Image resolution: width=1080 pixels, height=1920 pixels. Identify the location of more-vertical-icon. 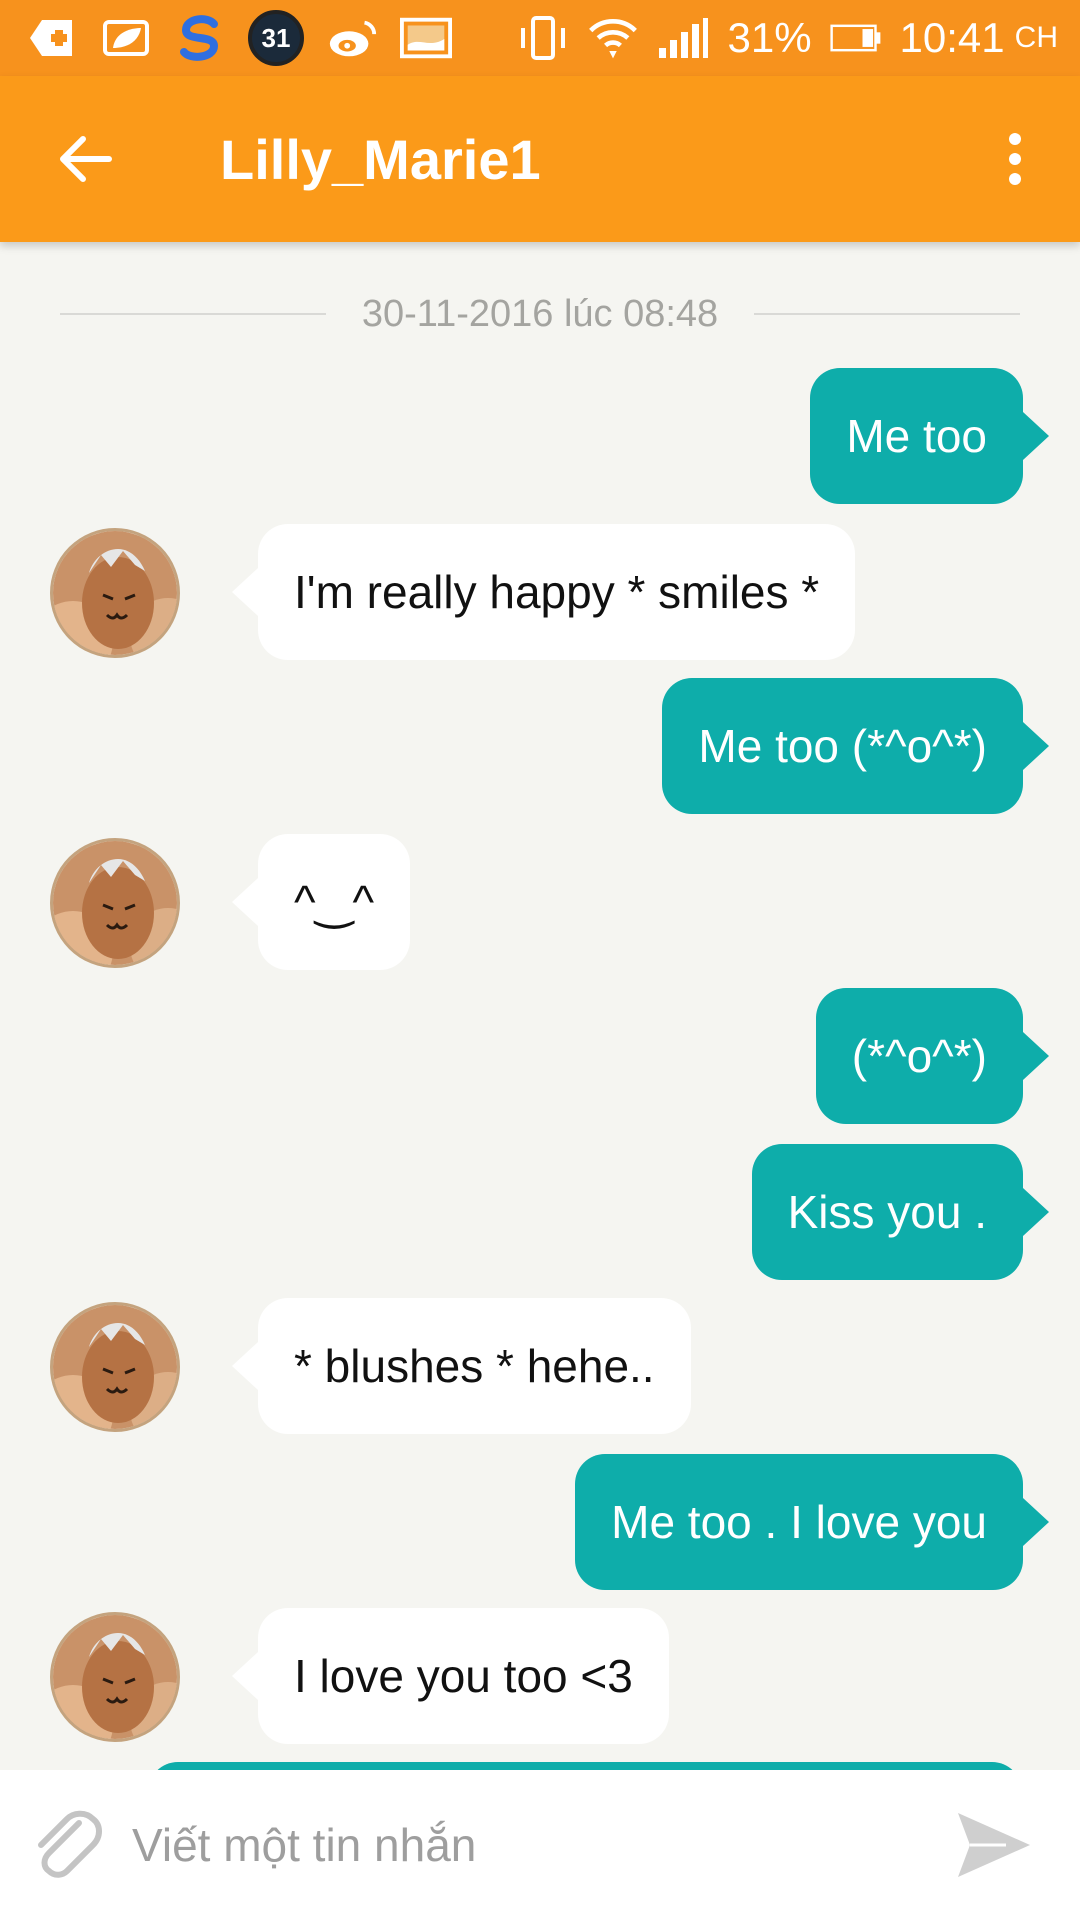
(1015, 159).